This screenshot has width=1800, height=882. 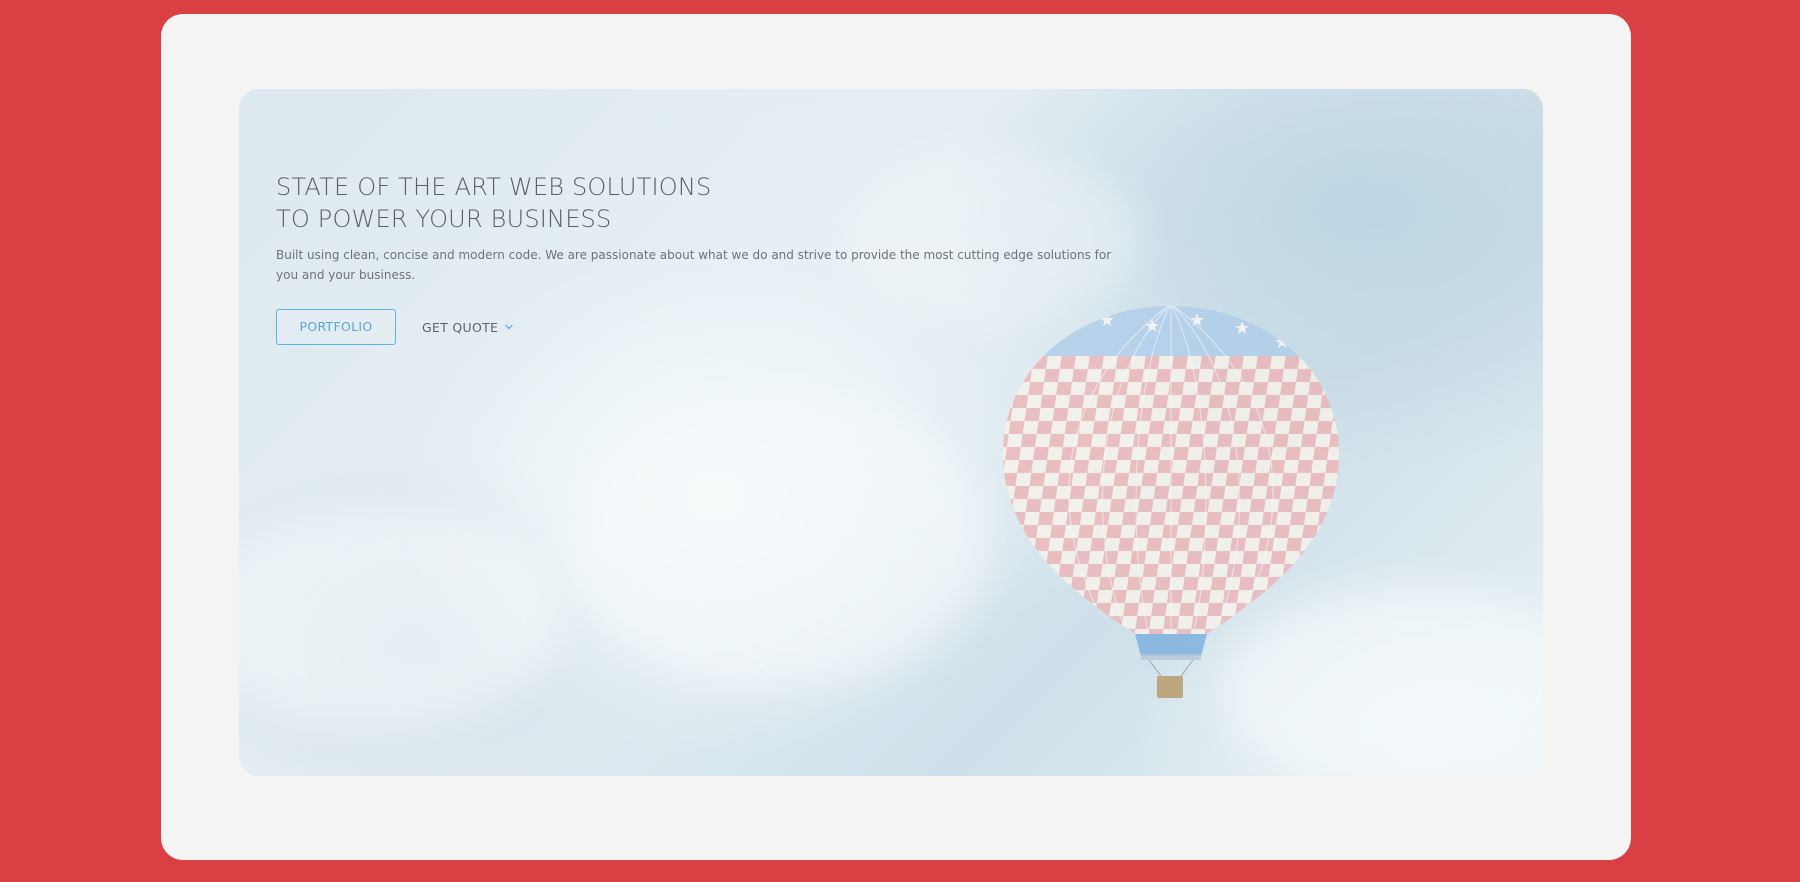 What do you see at coordinates (1171, 502) in the screenshot?
I see `hot-air-balloon-image: ★ ★ ★ ★ ★ ★ ★ ★ ★` at bounding box center [1171, 502].